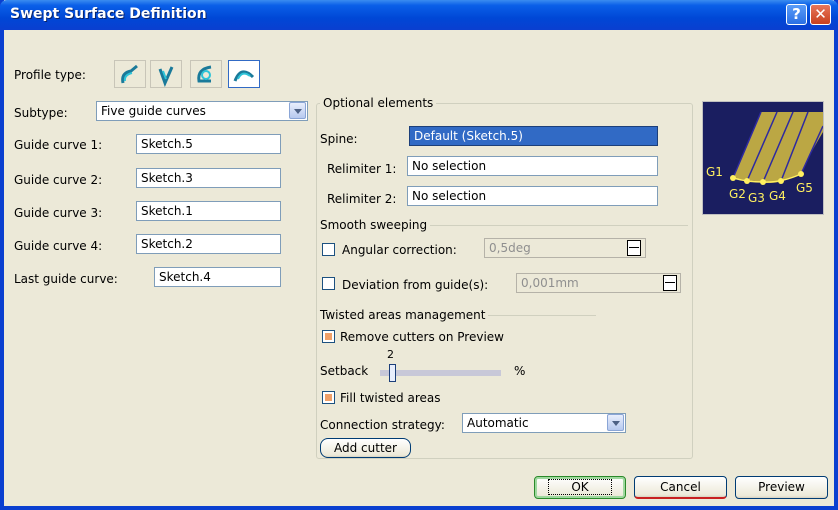 The width and height of the screenshot is (838, 510). I want to click on guide-curve-3-field: Sketch.1, so click(208, 211).